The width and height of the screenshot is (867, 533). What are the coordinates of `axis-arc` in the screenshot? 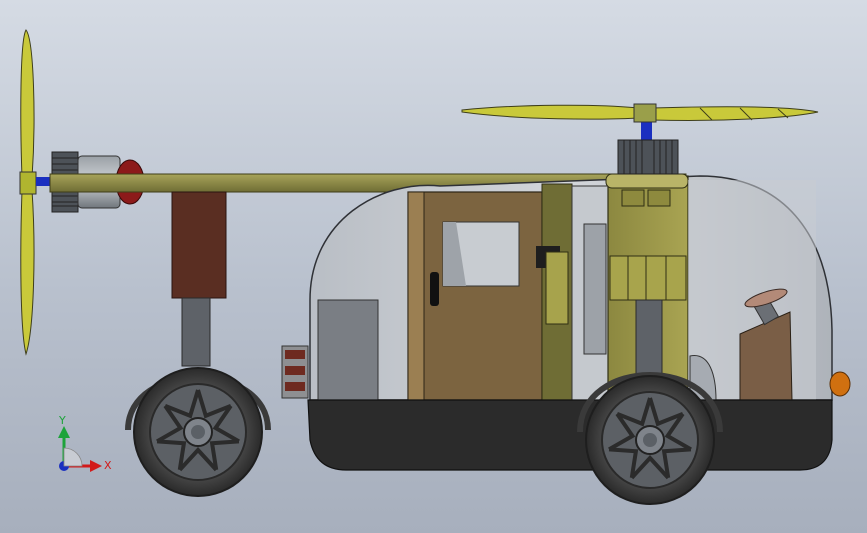 It's located at (73, 457).